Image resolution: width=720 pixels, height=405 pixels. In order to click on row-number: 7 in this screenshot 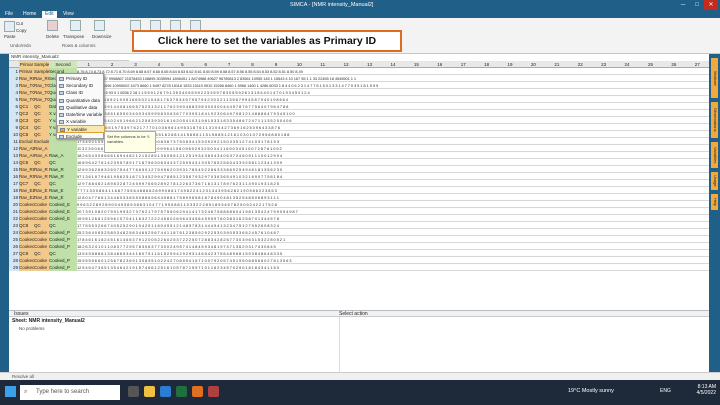, I will do `click(14, 113)`.